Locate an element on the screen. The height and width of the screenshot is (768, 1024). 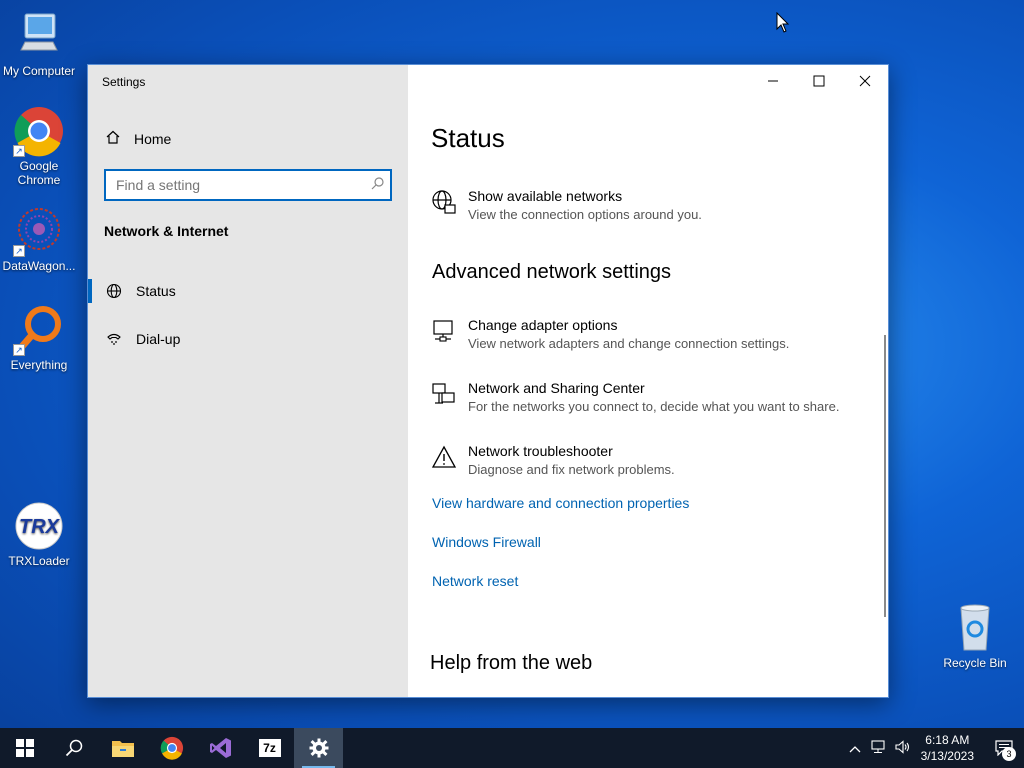
home-icon is located at coordinates (113, 138).